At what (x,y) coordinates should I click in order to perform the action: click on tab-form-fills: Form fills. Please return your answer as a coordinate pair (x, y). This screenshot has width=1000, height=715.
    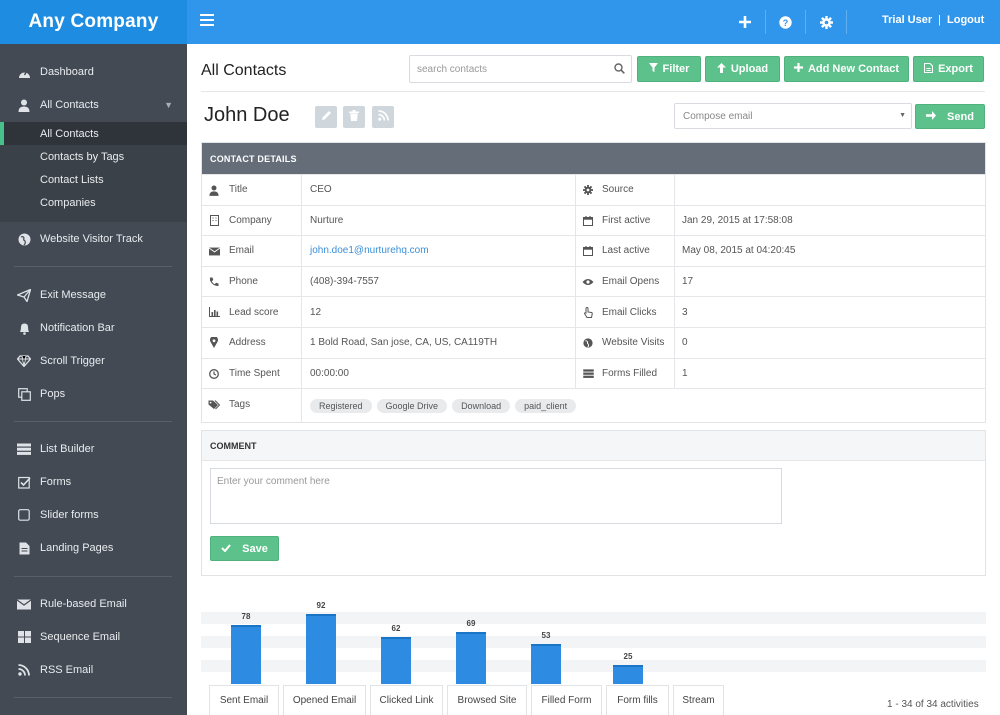
    Looking at the image, I should click on (637, 700).